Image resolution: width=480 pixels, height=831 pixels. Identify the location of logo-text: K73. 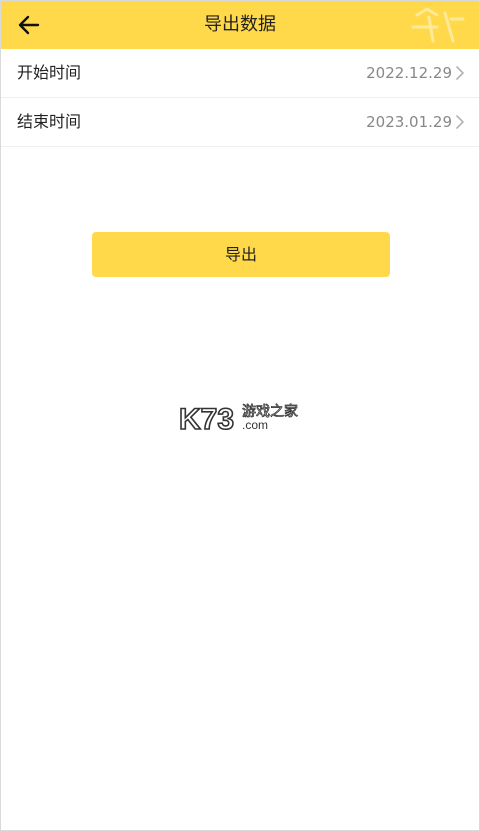
(206, 418).